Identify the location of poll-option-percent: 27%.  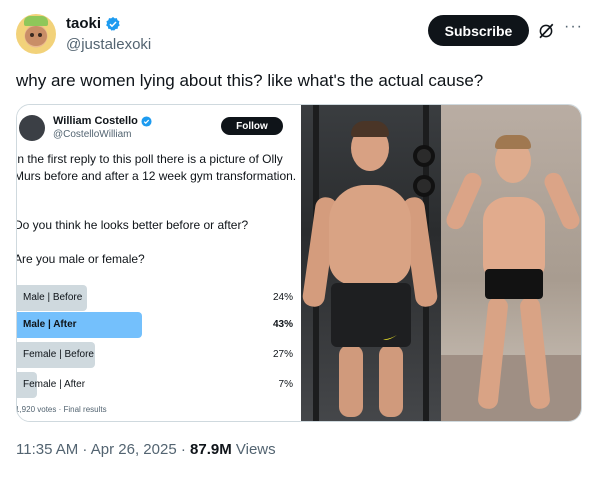
(282, 354).